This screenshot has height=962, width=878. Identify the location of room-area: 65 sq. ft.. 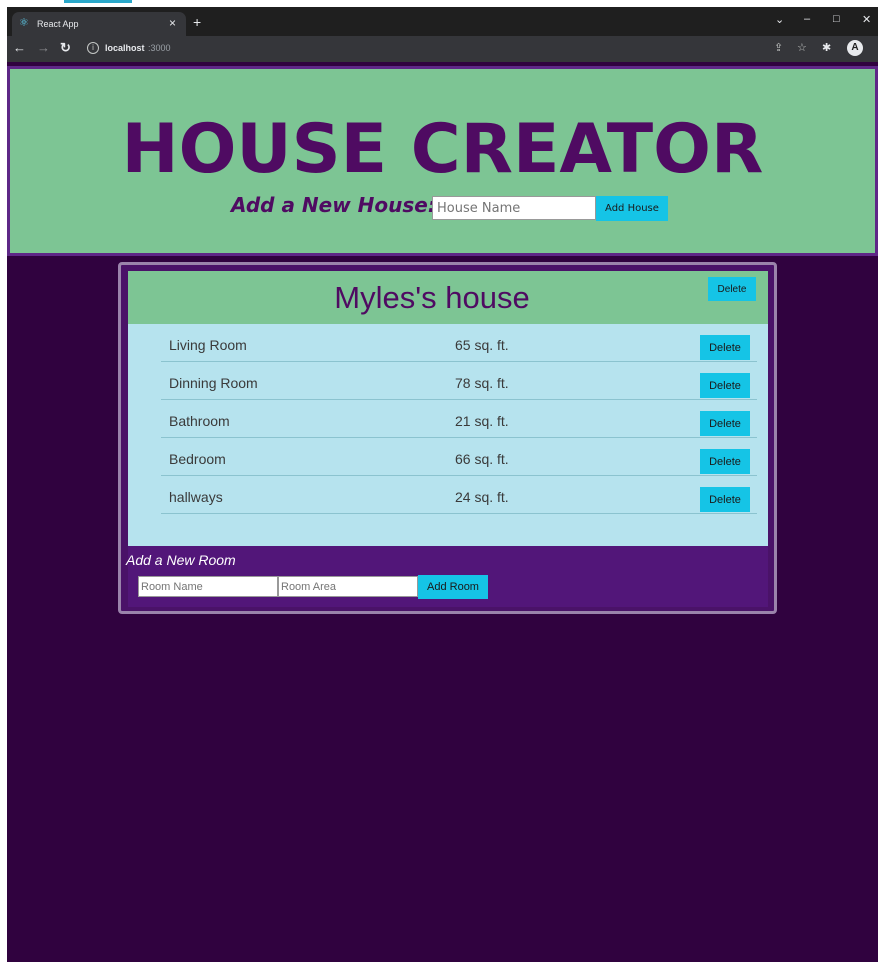
(482, 345).